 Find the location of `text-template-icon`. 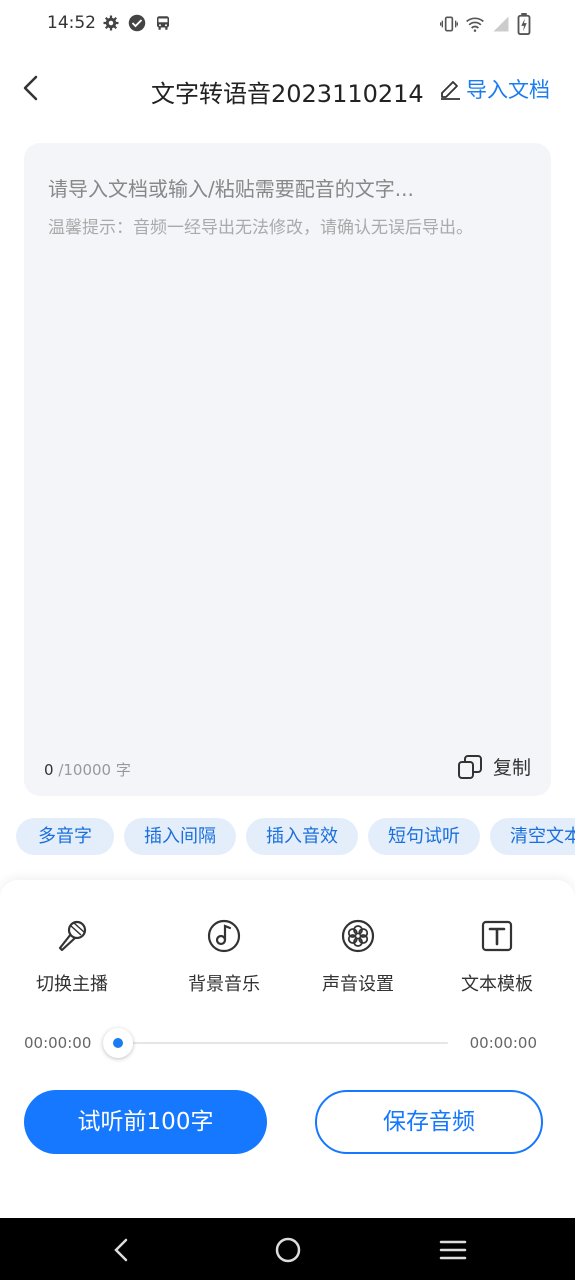

text-template-icon is located at coordinates (497, 936).